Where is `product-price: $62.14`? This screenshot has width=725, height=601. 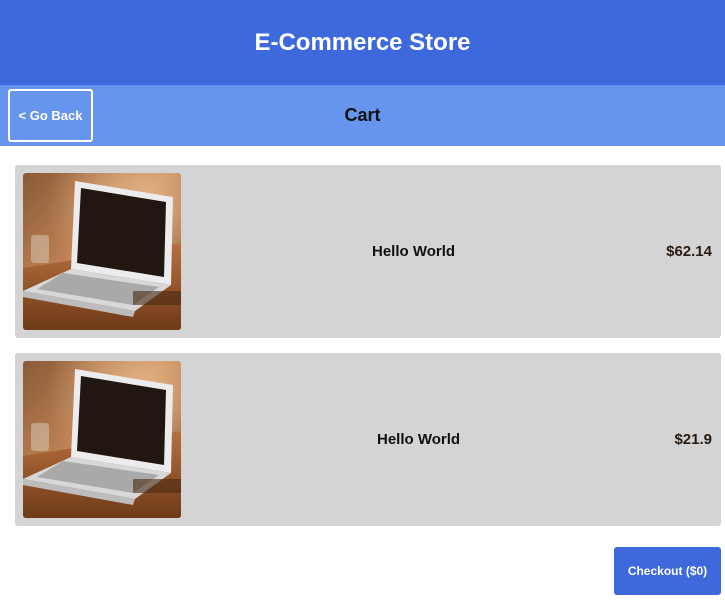
product-price: $62.14 is located at coordinates (689, 251).